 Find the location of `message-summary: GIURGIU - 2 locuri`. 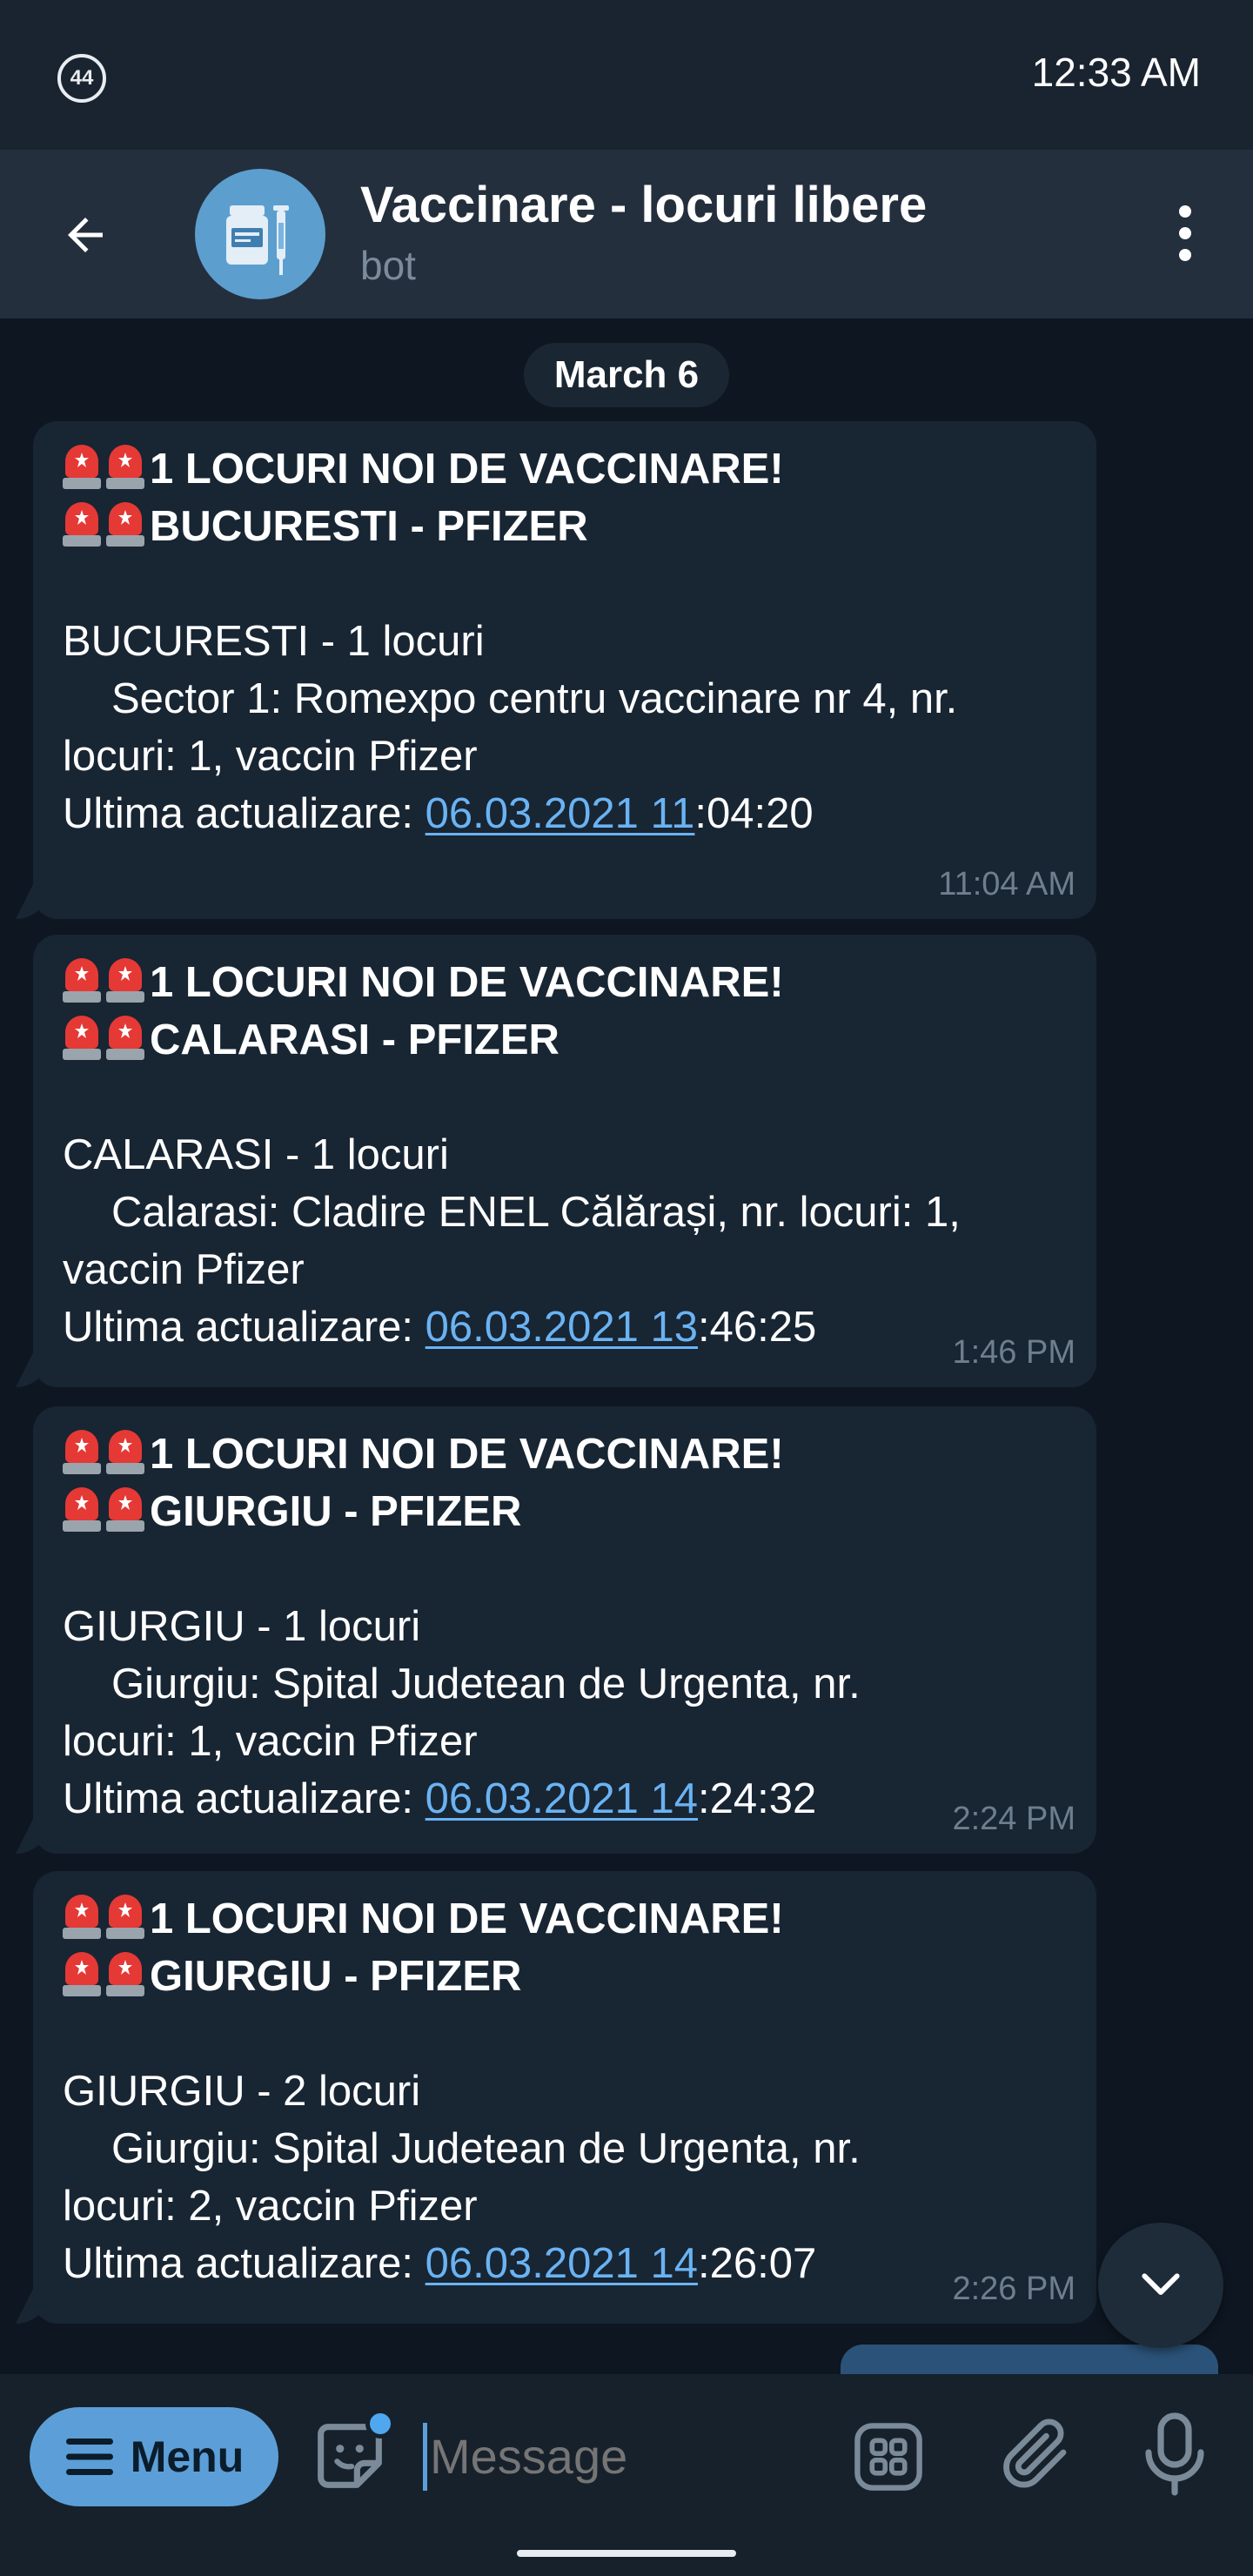

message-summary: GIURGIU - 2 locuri is located at coordinates (242, 2091).